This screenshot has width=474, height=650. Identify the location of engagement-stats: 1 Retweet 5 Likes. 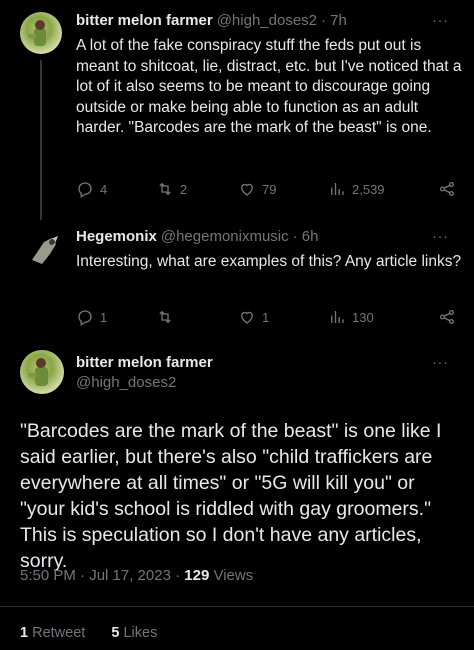
(88, 633).